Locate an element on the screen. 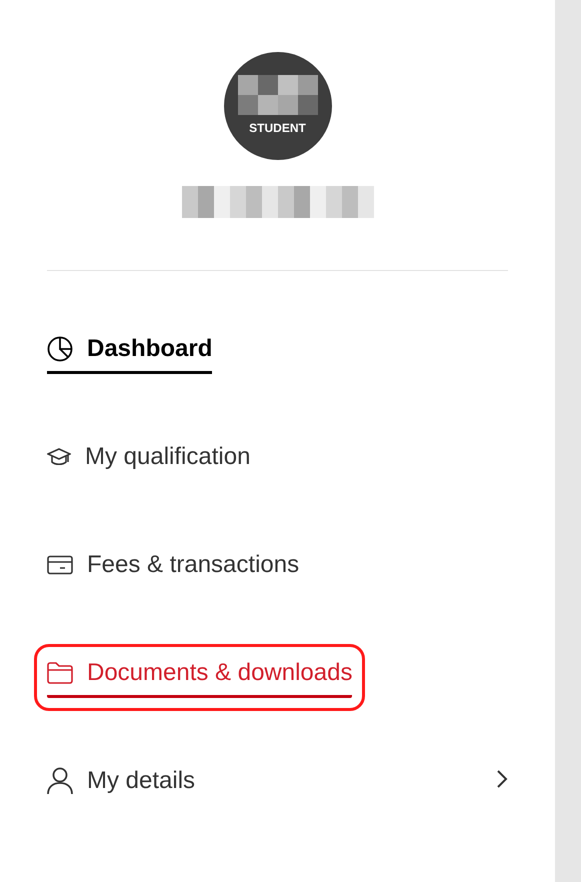 The width and height of the screenshot is (581, 882). nav-link: My qualification is located at coordinates (148, 461).